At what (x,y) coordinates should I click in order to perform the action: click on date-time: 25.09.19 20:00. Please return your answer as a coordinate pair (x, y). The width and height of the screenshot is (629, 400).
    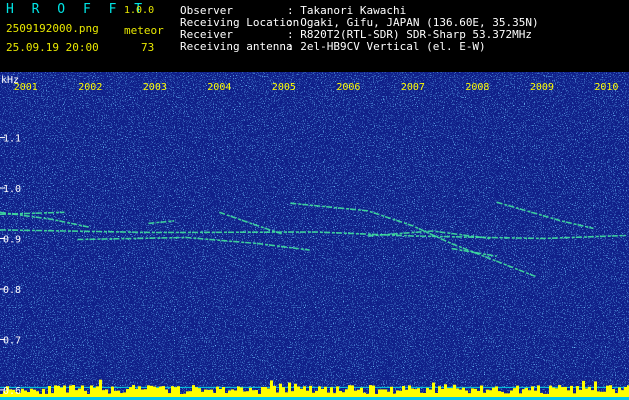
    Looking at the image, I should click on (52, 47).